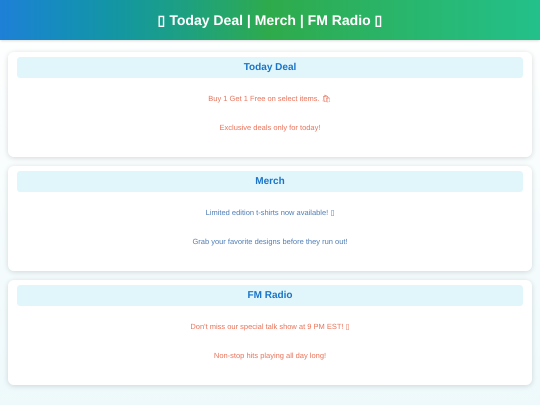  I want to click on section-title: Today Deal, so click(270, 67).